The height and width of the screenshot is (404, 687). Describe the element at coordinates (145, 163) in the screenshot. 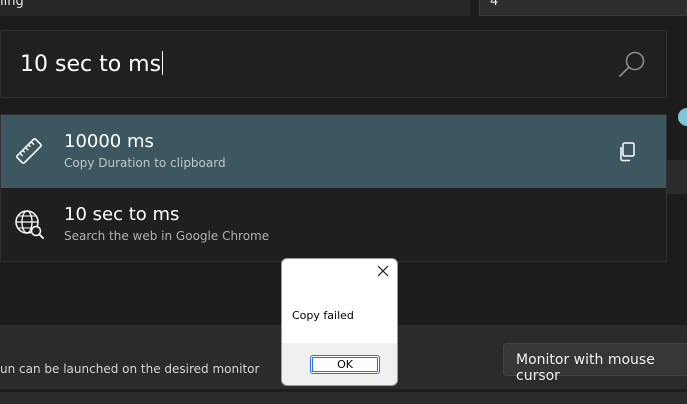

I see `result-subtitle: Copy Duration to clipboard` at that location.